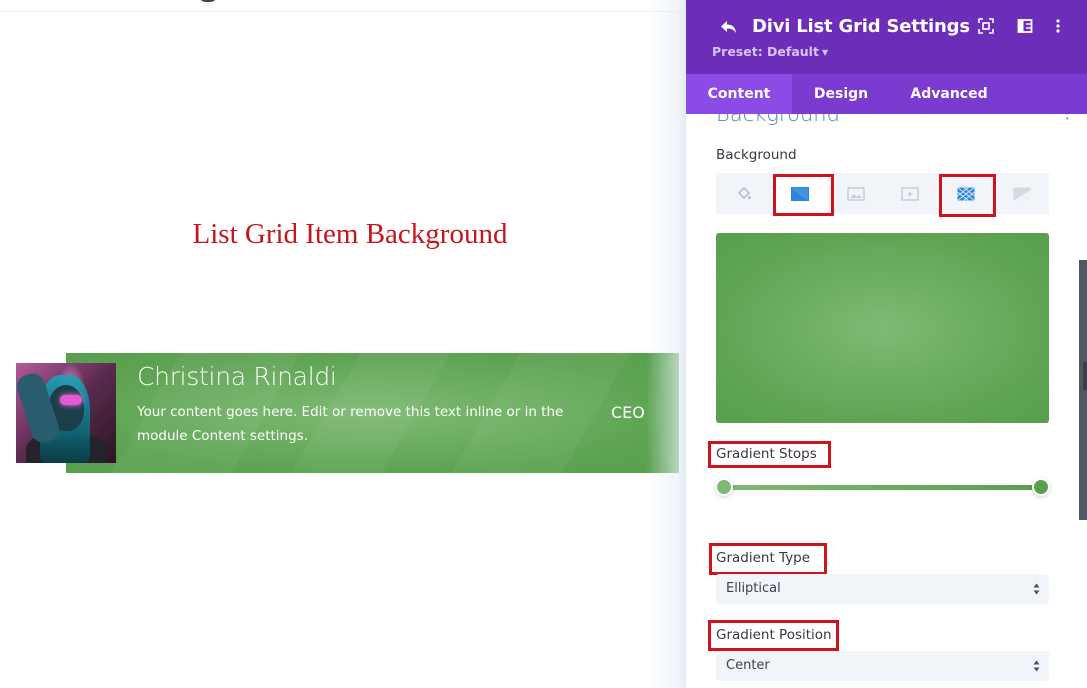  What do you see at coordinates (986, 26) in the screenshot?
I see `focus-icon` at bounding box center [986, 26].